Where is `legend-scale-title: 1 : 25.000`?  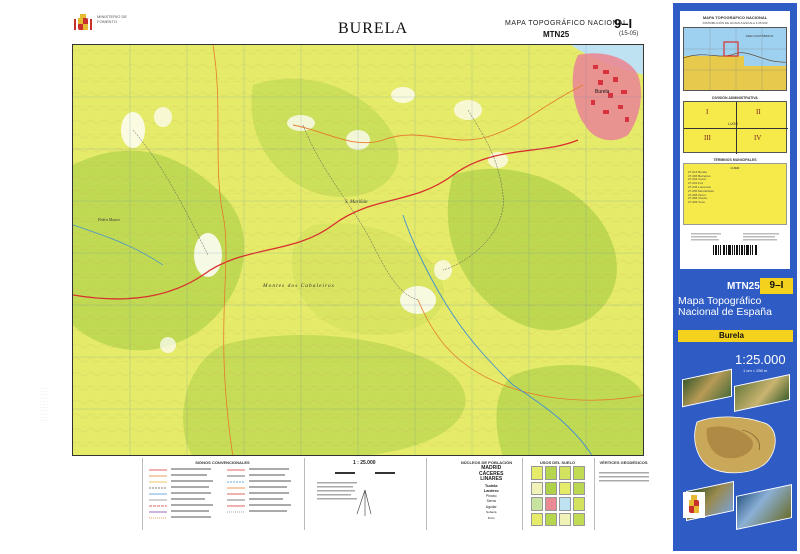
legend-scale-title: 1 : 25.000 is located at coordinates (364, 463).